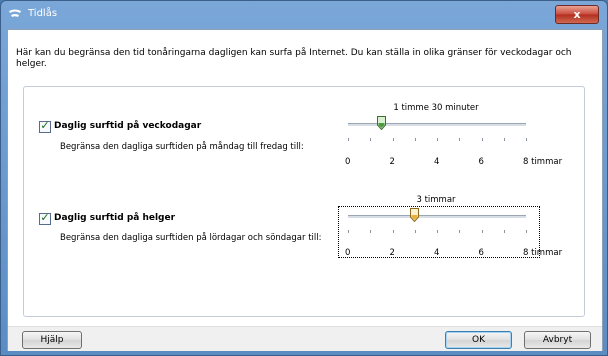 This screenshot has width=608, height=356. Describe the element at coordinates (436, 200) in the screenshot. I see `weekend-value-label: 3 timmar` at that location.